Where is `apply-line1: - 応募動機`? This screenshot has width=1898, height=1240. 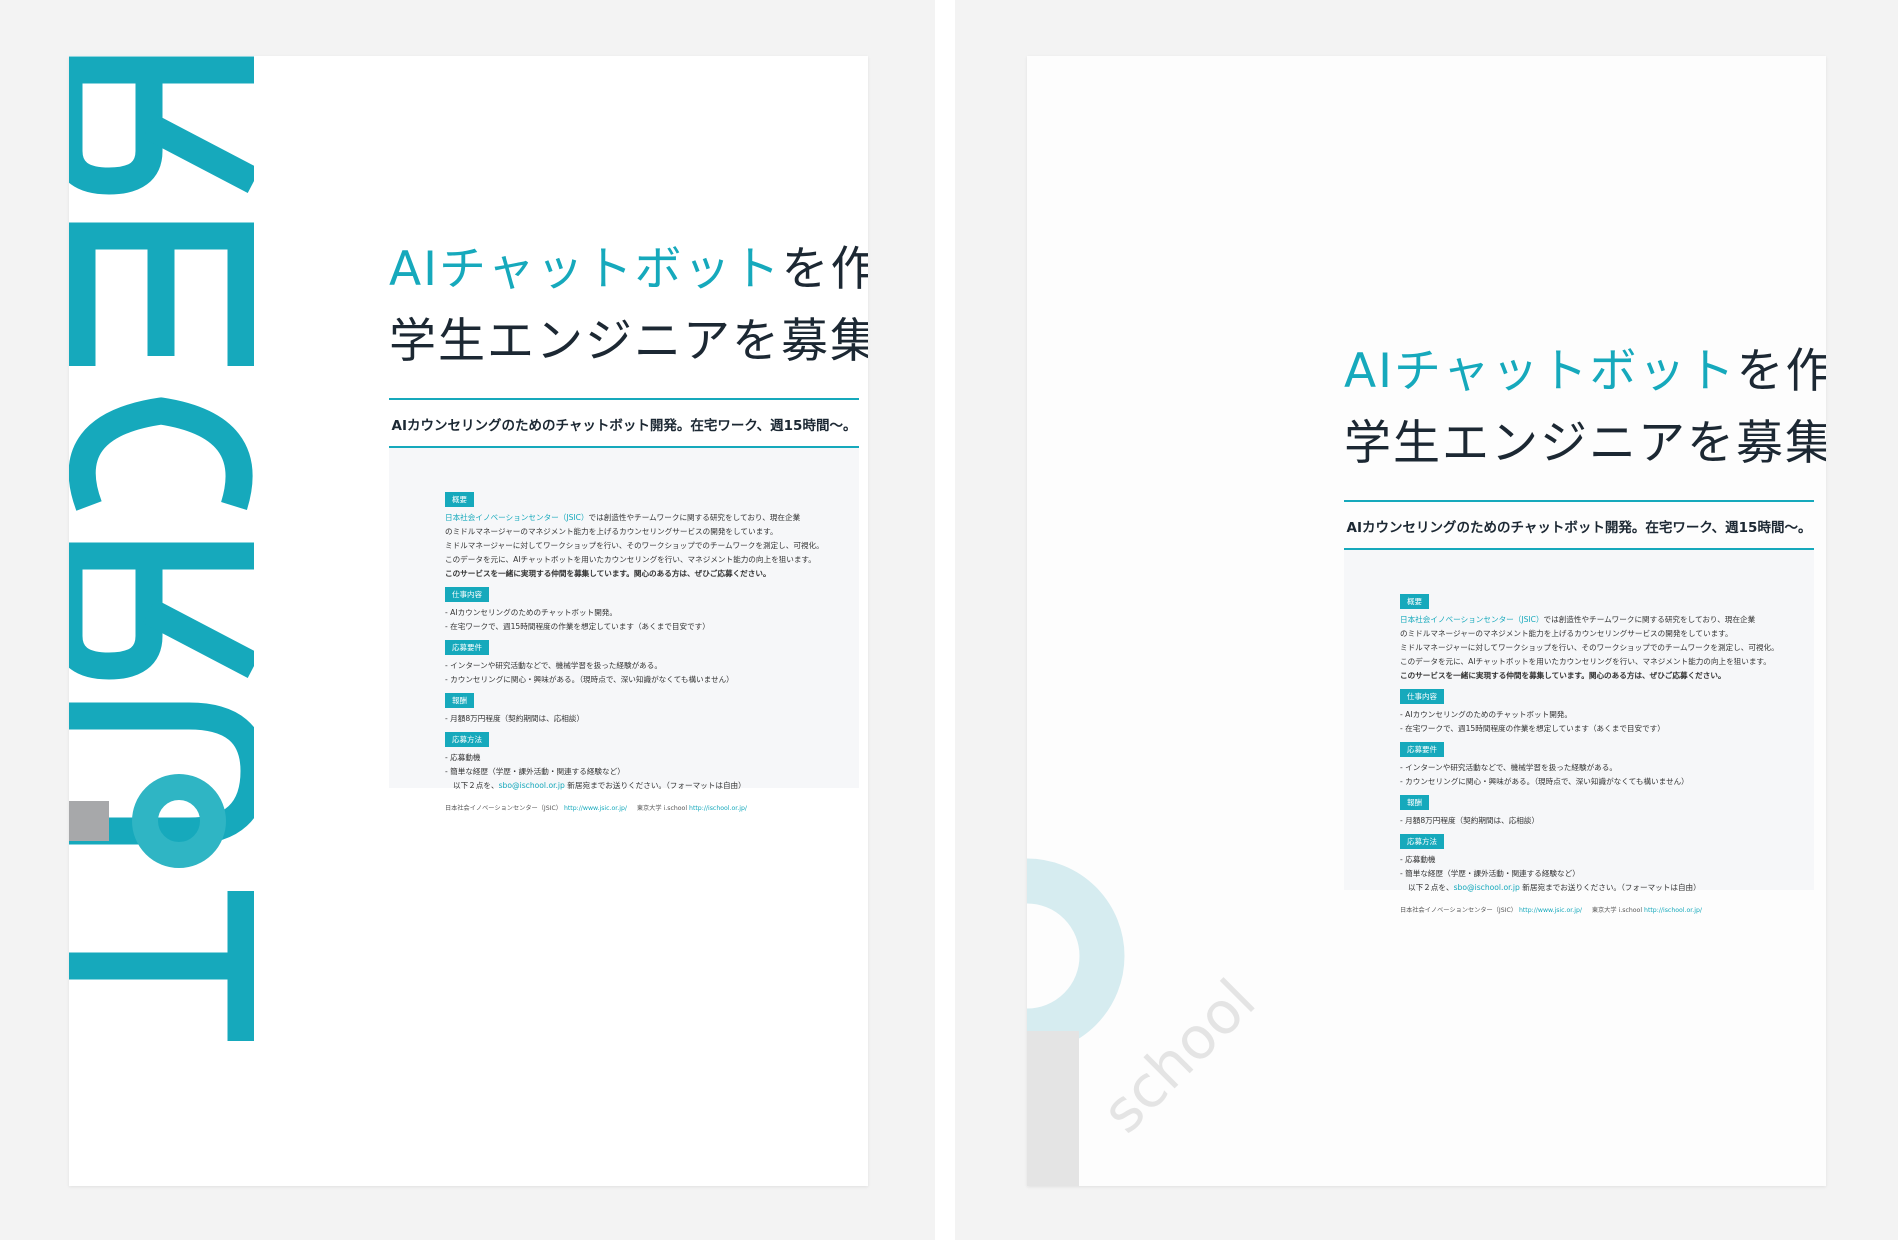 apply-line1: - 応募動機 is located at coordinates (463, 757).